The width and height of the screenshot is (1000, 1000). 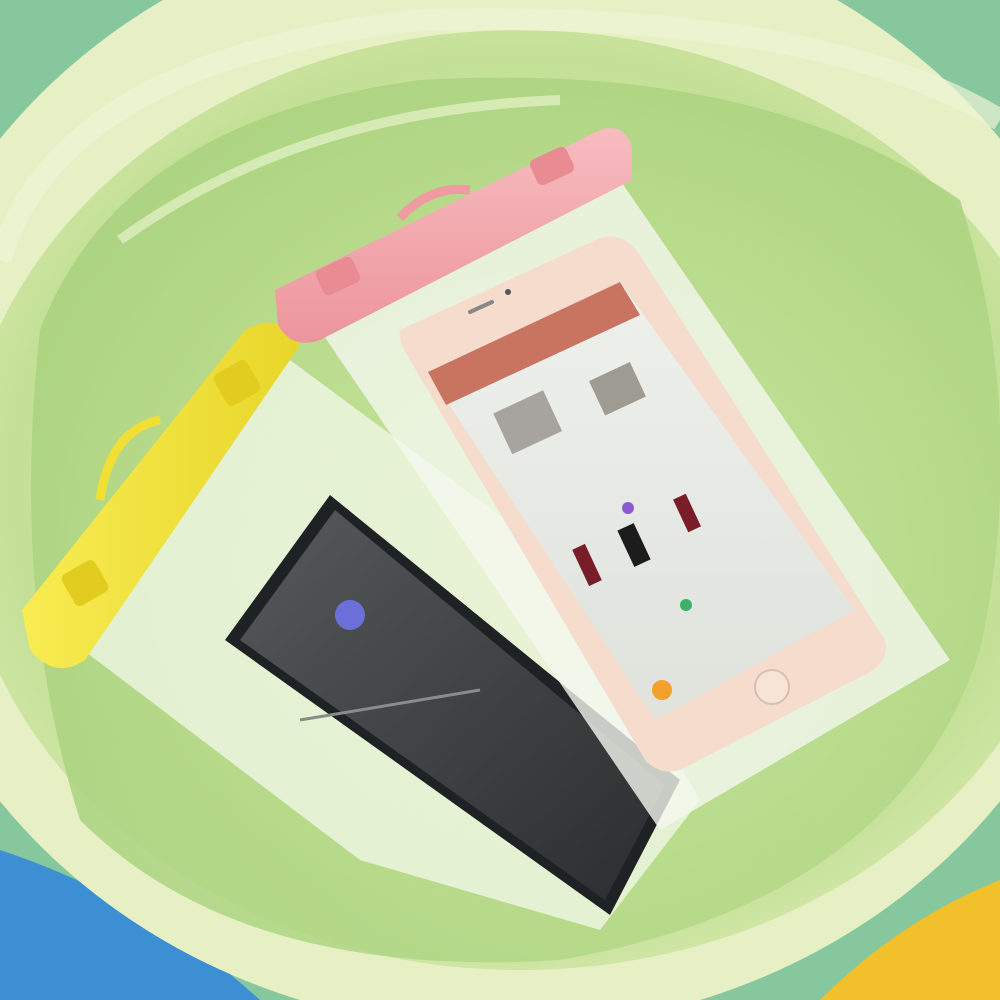 What do you see at coordinates (662, 690) in the screenshot?
I see `screen-bottom-icon-orange` at bounding box center [662, 690].